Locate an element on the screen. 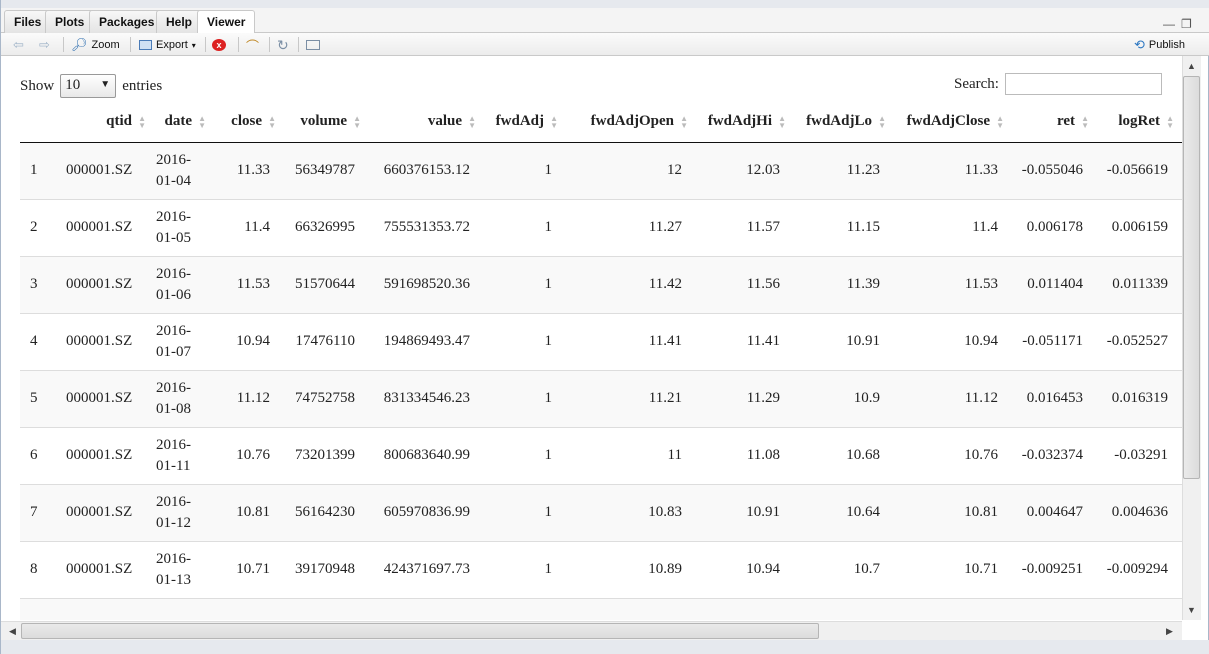 The width and height of the screenshot is (1209, 654). popout-button is located at coordinates (313, 45).